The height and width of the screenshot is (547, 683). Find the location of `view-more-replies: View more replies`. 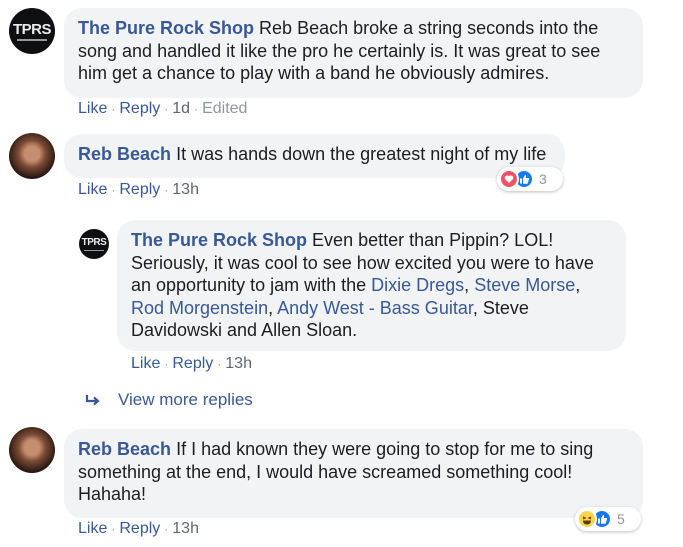

view-more-replies: View more replies is located at coordinates (168, 400).